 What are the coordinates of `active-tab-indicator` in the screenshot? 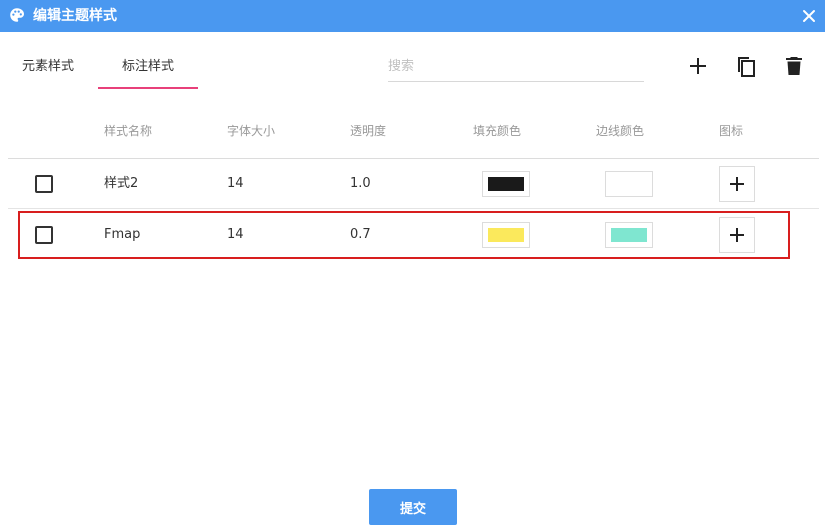 It's located at (148, 88).